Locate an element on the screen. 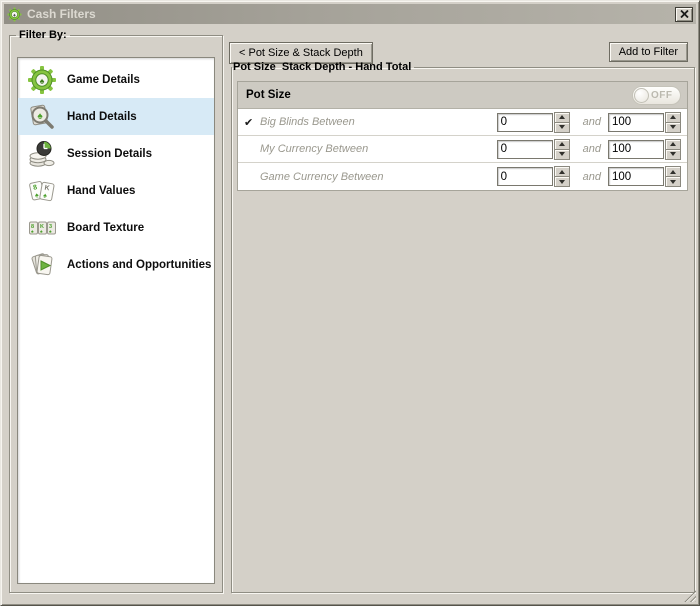 The image size is (700, 606). sidebar-item-label: Hand Values is located at coordinates (101, 190).